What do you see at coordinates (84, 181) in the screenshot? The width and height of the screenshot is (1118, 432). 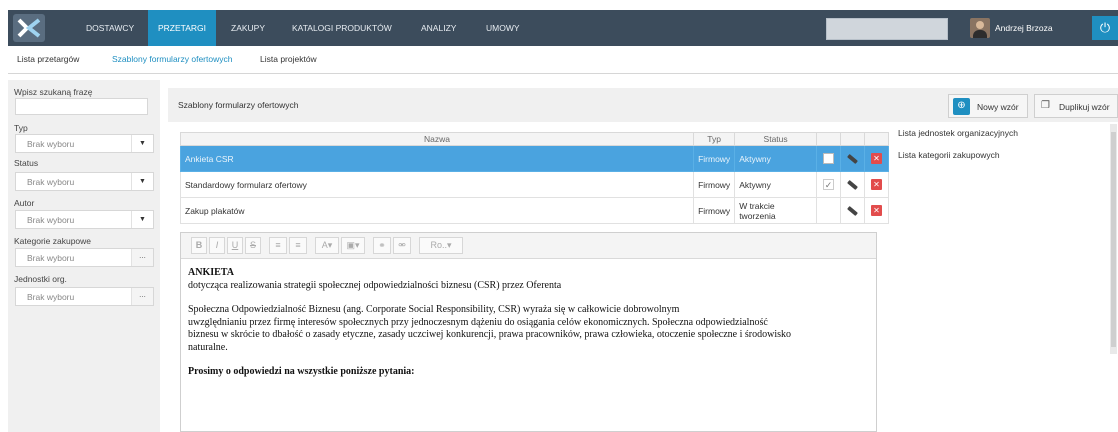 I see `status-select: Brak wyboru ▼` at bounding box center [84, 181].